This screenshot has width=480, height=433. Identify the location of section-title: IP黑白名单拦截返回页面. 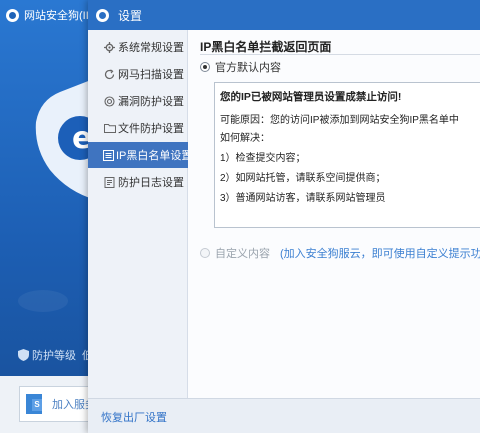
(266, 47).